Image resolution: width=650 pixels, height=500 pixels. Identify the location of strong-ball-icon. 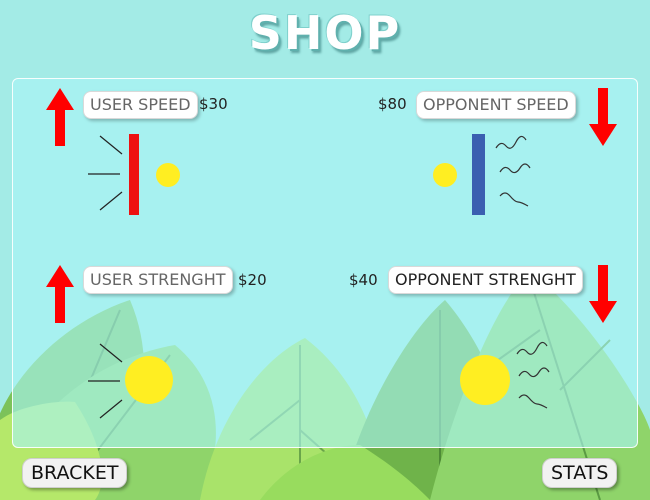
(130, 381).